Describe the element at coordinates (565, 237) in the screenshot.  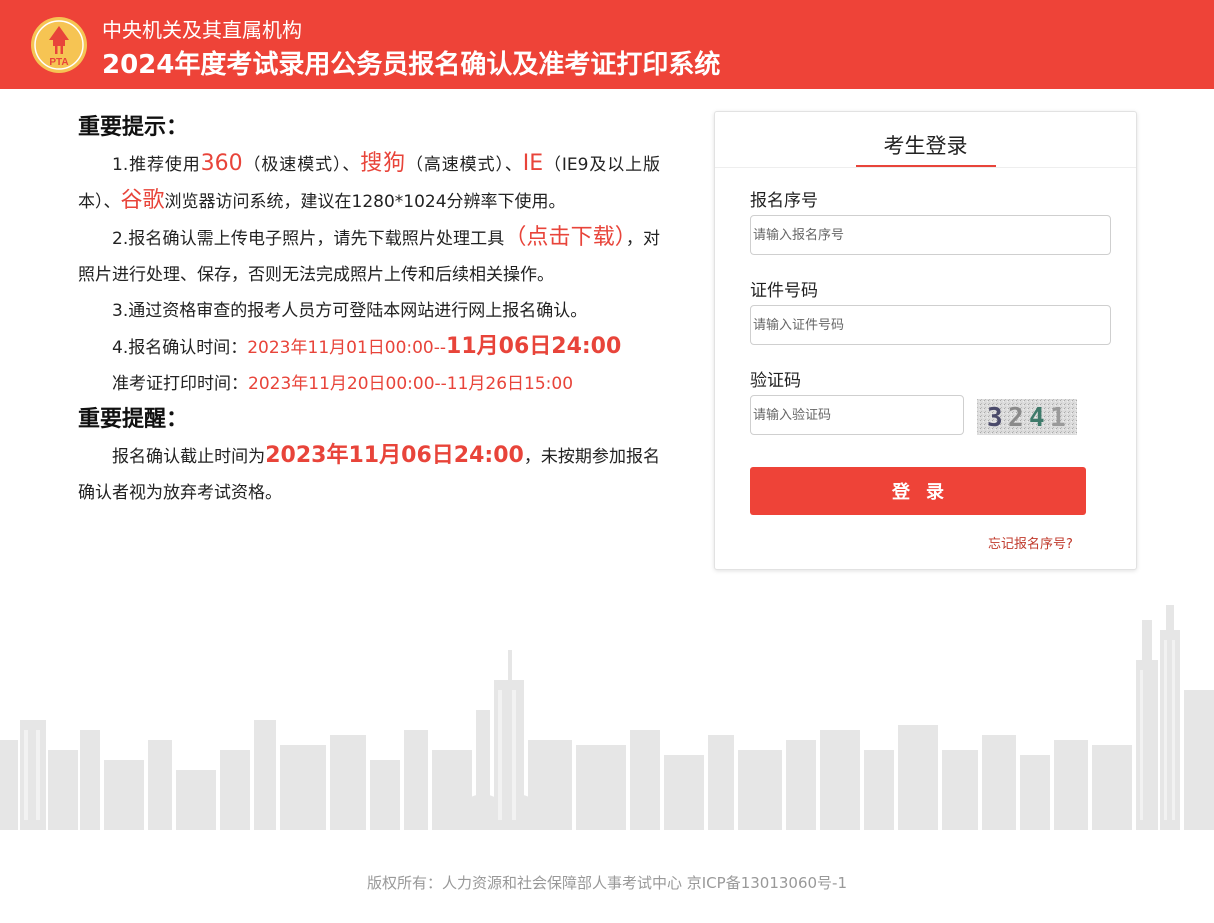
I see `download-tool-link: （点击下载）` at that location.